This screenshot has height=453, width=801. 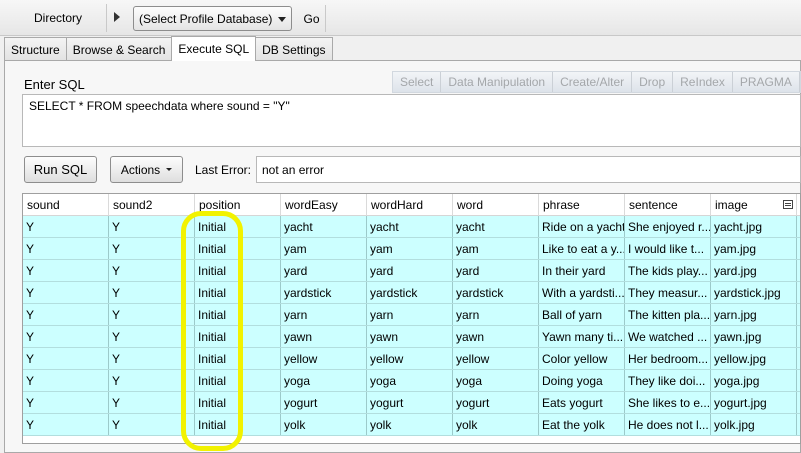 I want to click on column-header-image: image, so click(x=754, y=205).